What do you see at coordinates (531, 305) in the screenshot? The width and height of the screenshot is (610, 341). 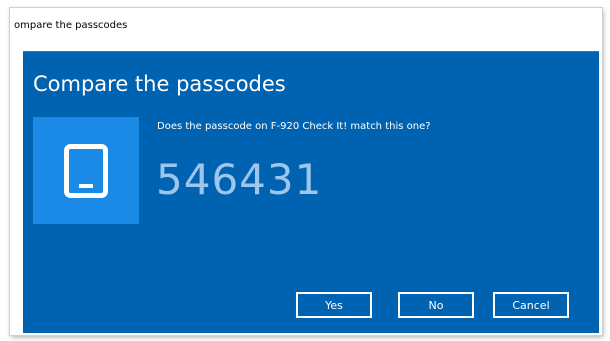 I see `cancel-button: Cancel` at bounding box center [531, 305].